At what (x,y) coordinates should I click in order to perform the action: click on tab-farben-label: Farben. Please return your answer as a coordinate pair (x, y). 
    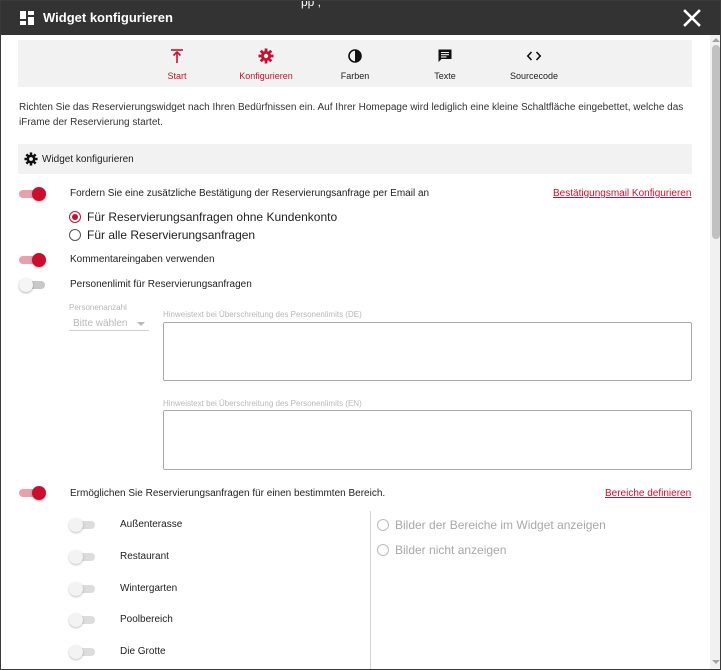
    Looking at the image, I should click on (355, 76).